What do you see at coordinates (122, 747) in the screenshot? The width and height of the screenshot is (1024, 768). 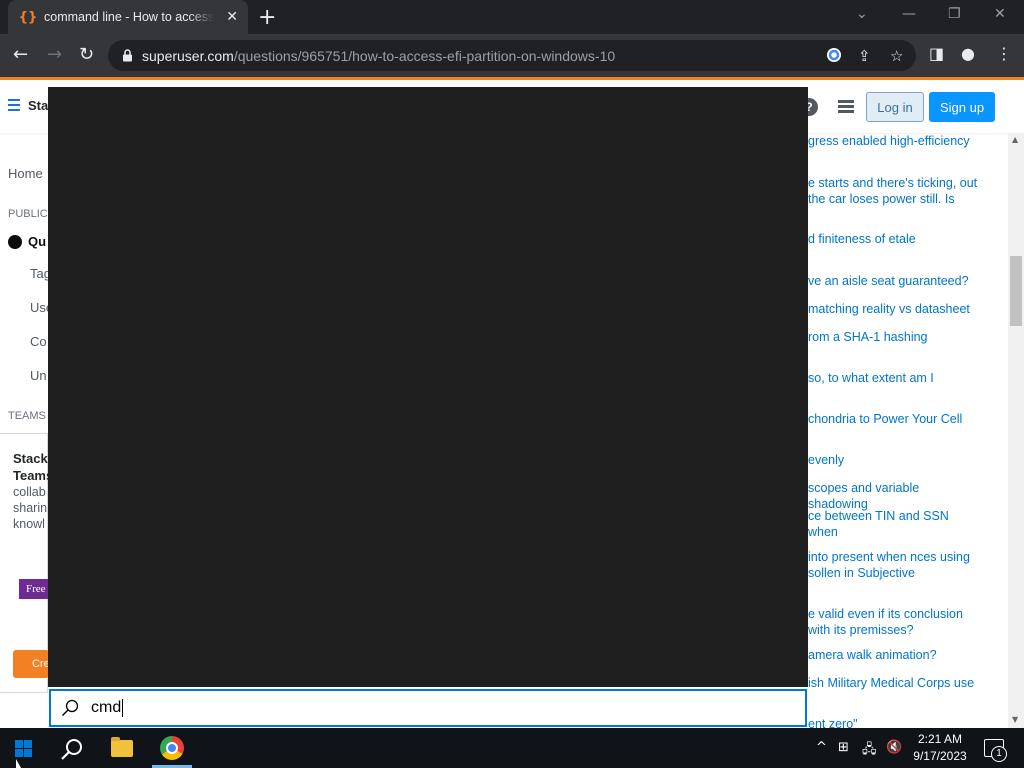 I see `file-explorer-icon` at bounding box center [122, 747].